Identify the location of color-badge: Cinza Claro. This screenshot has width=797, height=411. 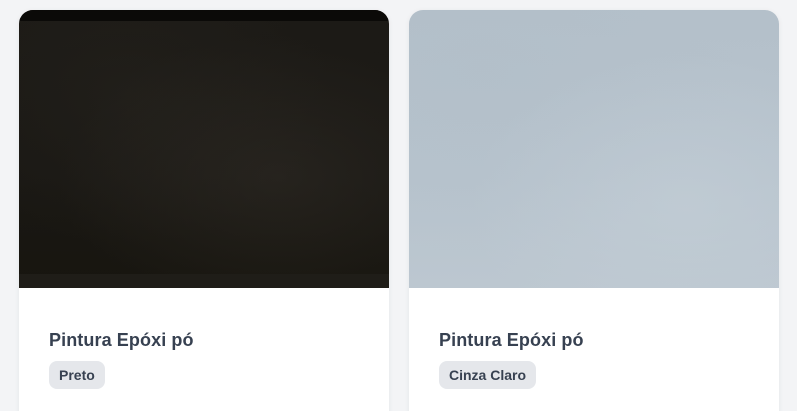
(488, 375).